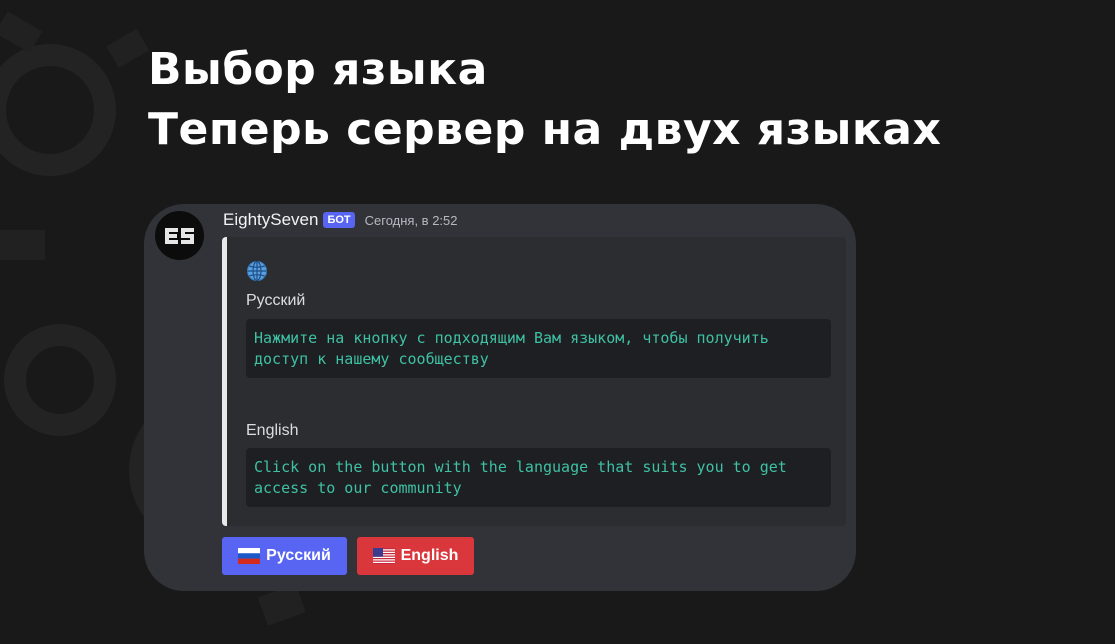 This screenshot has height=644, width=1115. What do you see at coordinates (249, 556) in the screenshot?
I see `russia-flag-icon` at bounding box center [249, 556].